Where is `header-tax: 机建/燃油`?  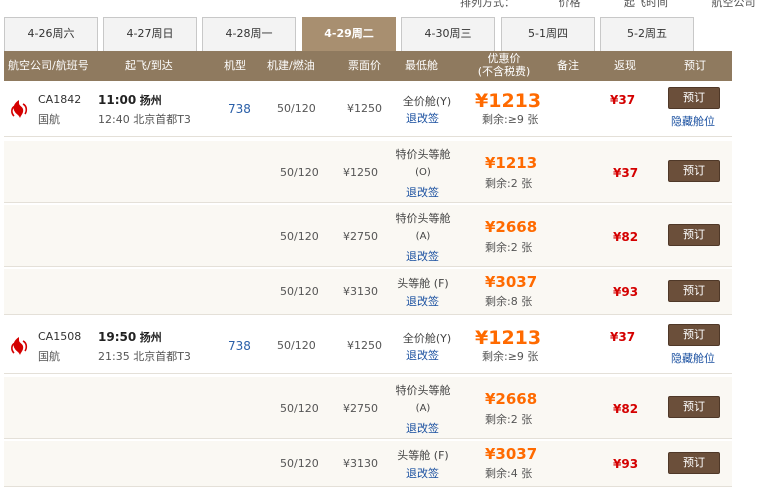
header-tax: 机建/燃油 is located at coordinates (291, 65).